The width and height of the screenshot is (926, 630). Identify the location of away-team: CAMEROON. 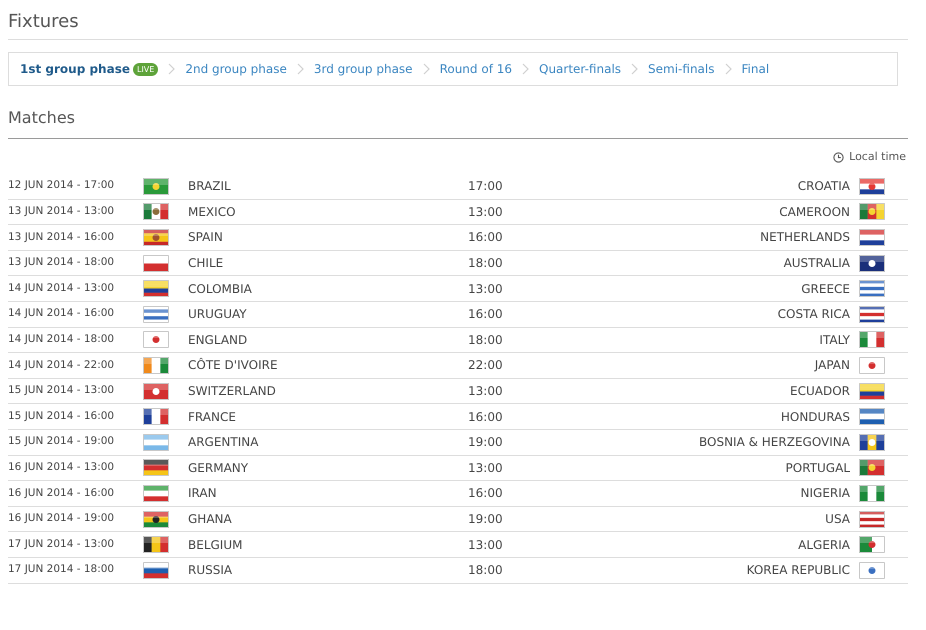
(814, 212).